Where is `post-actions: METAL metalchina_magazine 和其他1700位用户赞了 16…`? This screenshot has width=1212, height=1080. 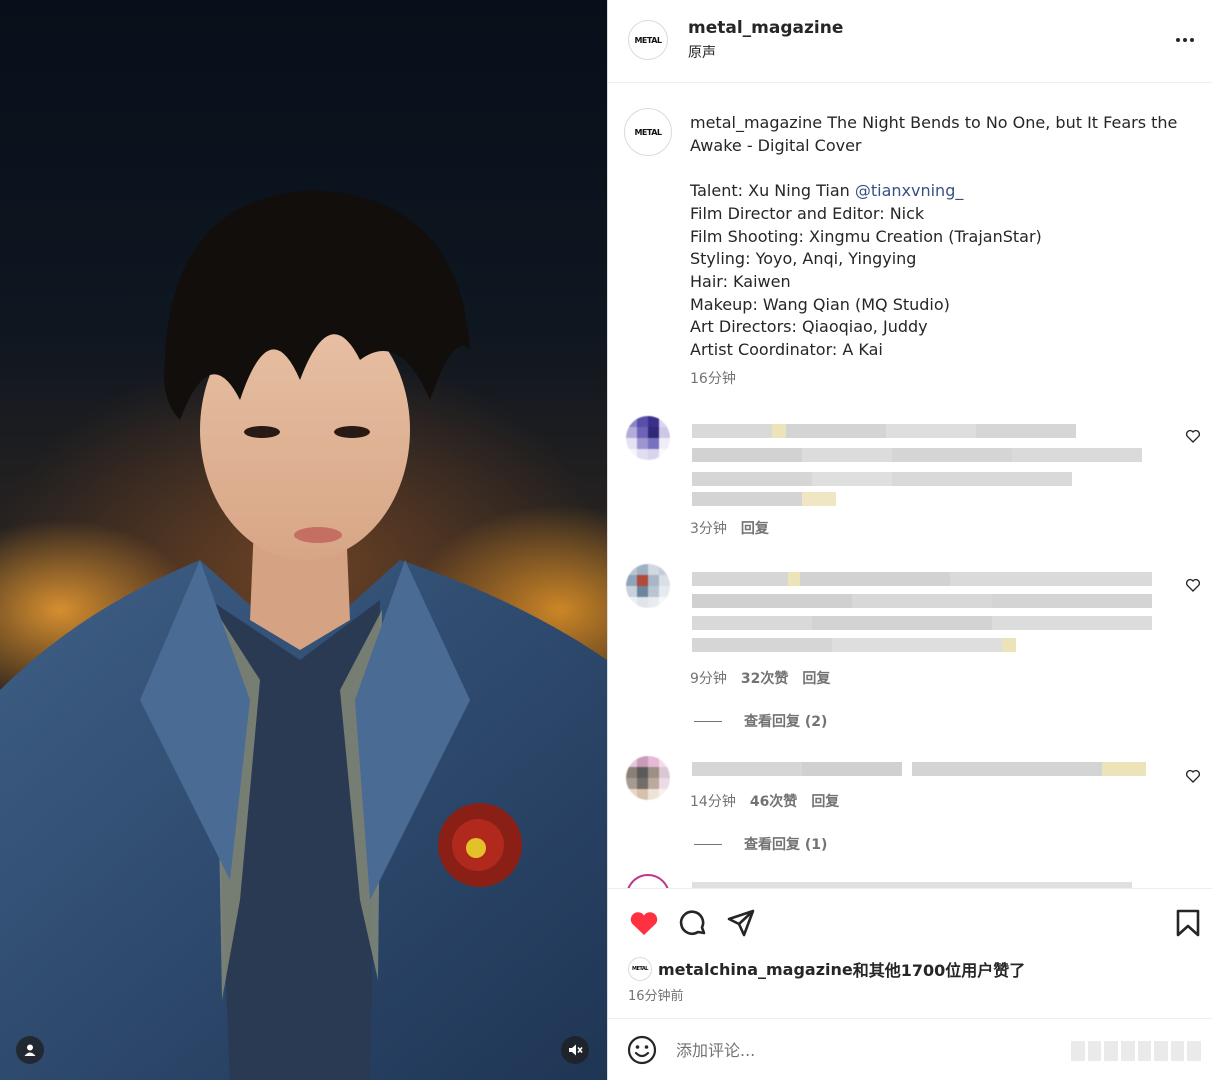
post-actions: METAL metalchina_magazine 和其他1700位用户赞了 16… is located at coordinates (910, 953).